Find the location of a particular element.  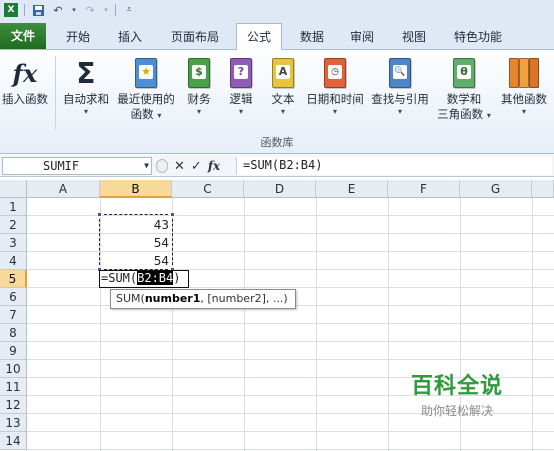

column-header-g: G is located at coordinates (496, 189).